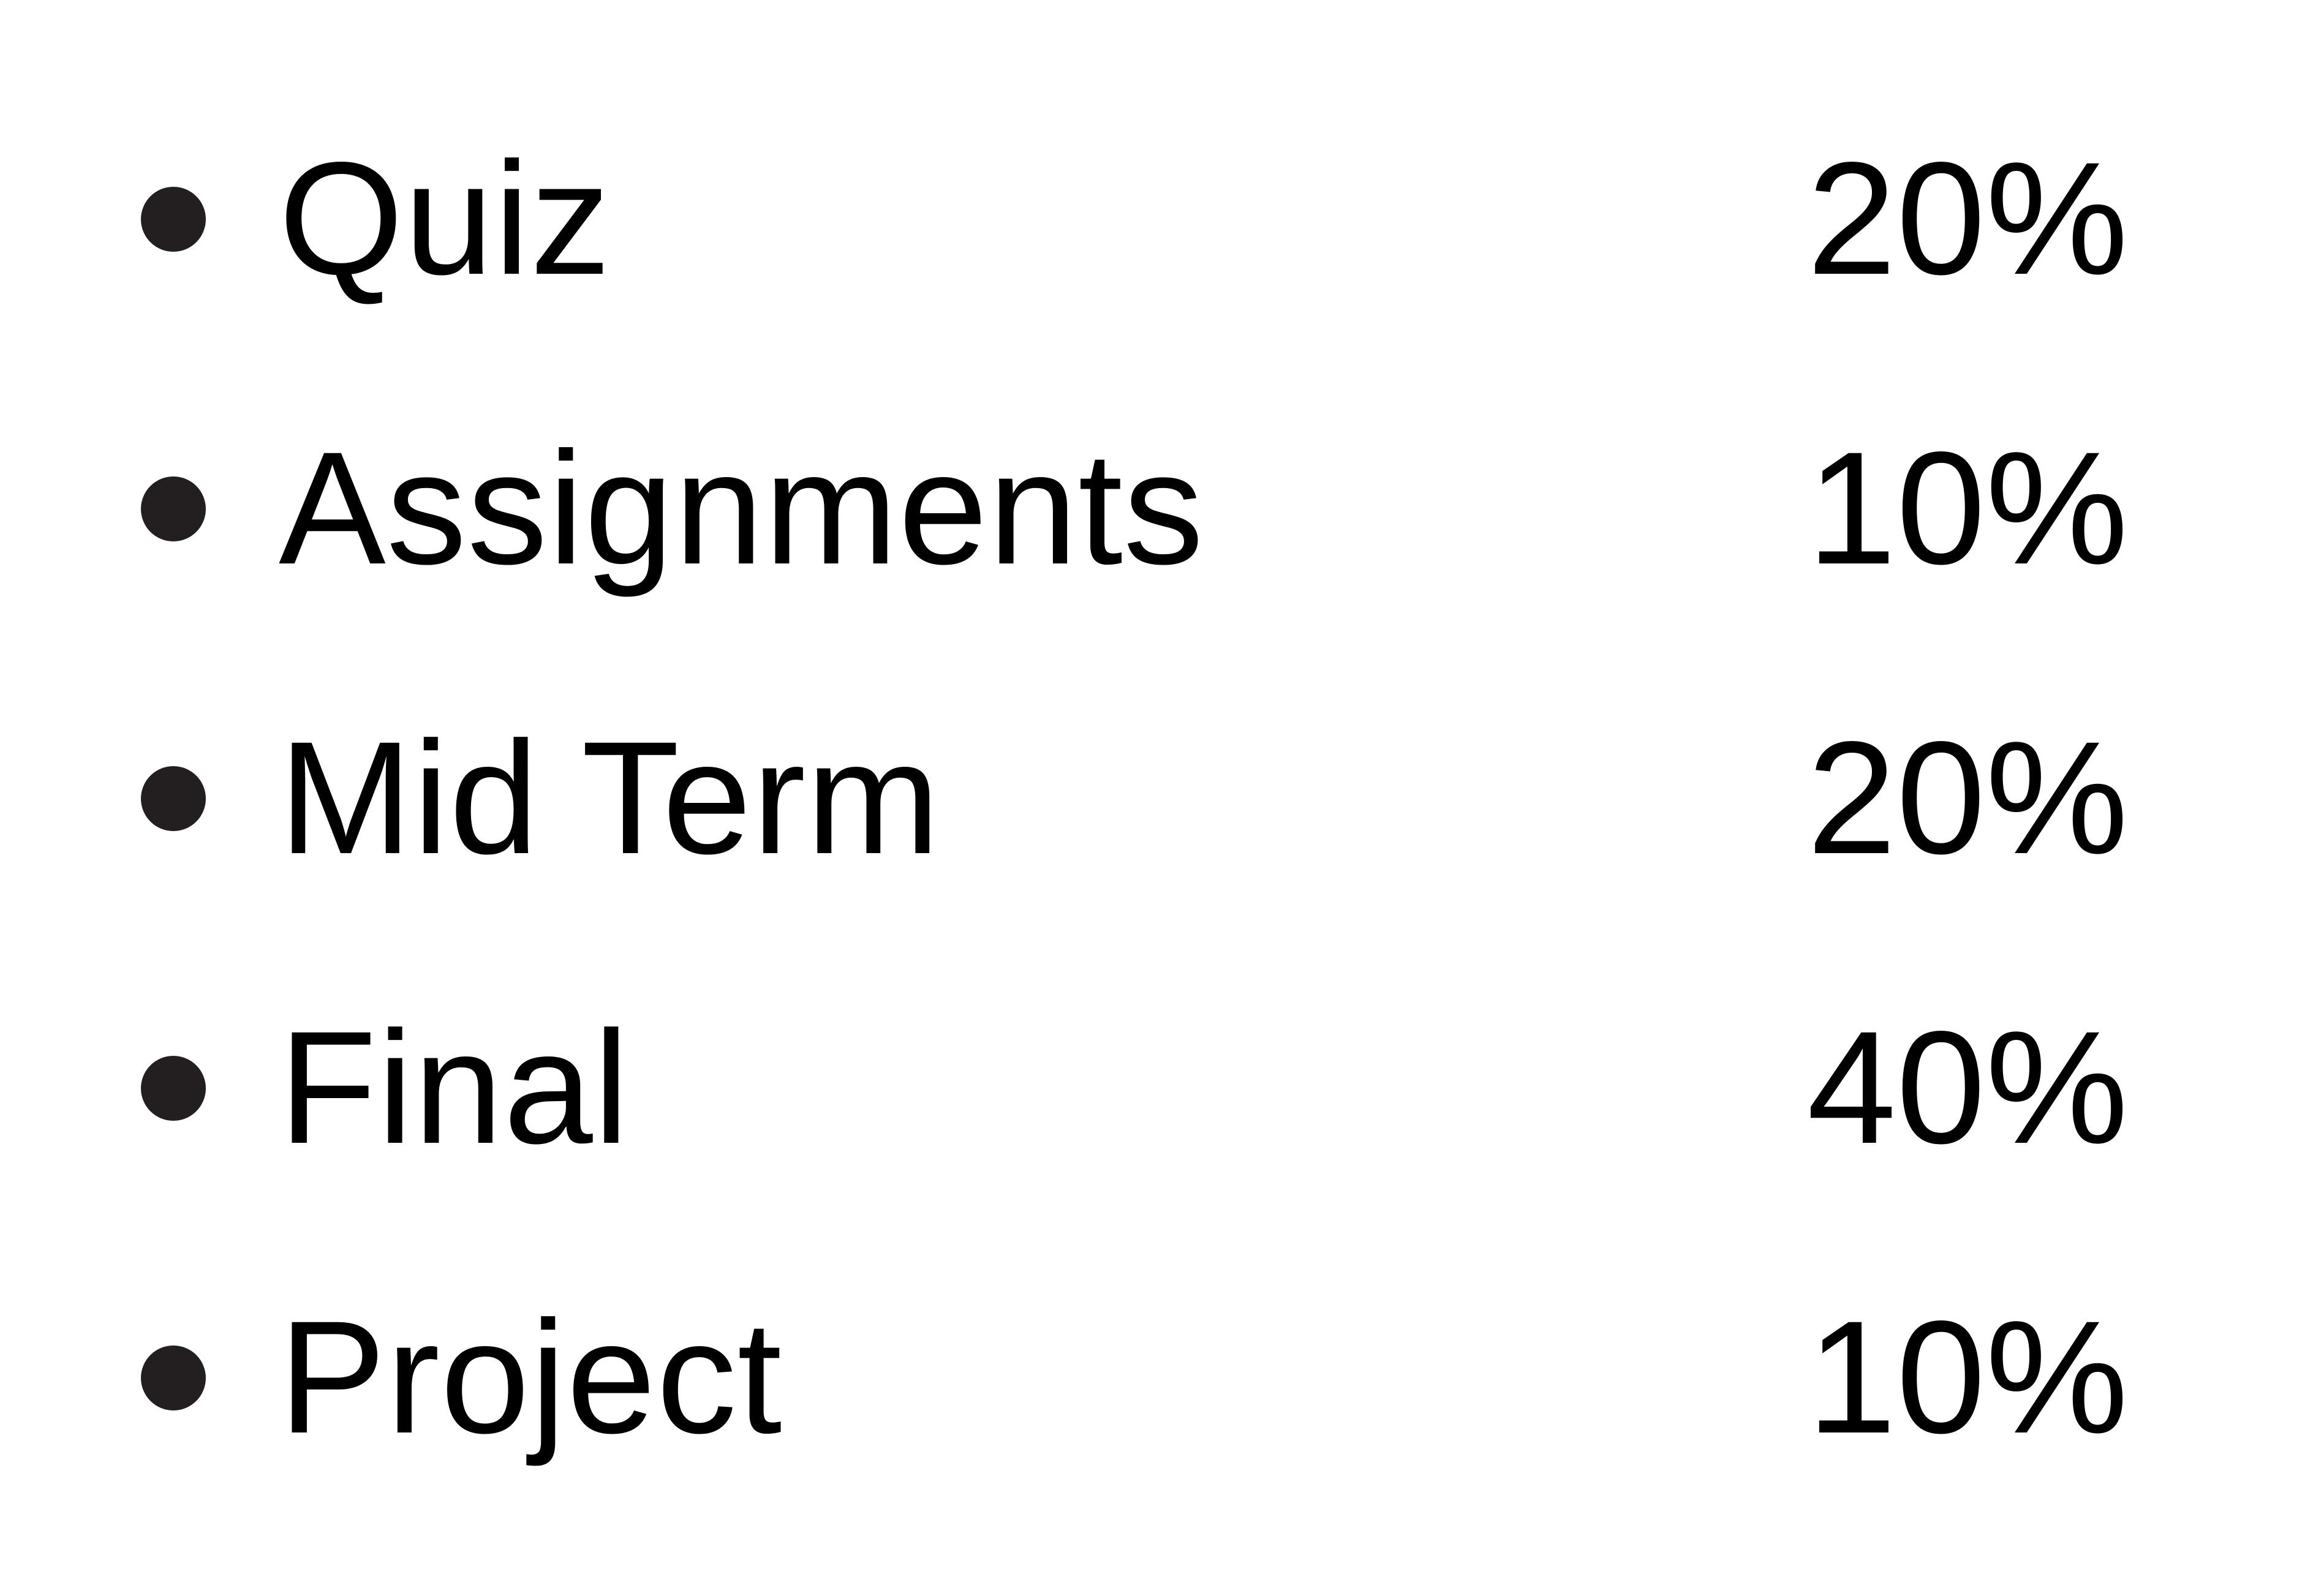  What do you see at coordinates (610, 798) in the screenshot?
I see `item-label: Mid Term` at bounding box center [610, 798].